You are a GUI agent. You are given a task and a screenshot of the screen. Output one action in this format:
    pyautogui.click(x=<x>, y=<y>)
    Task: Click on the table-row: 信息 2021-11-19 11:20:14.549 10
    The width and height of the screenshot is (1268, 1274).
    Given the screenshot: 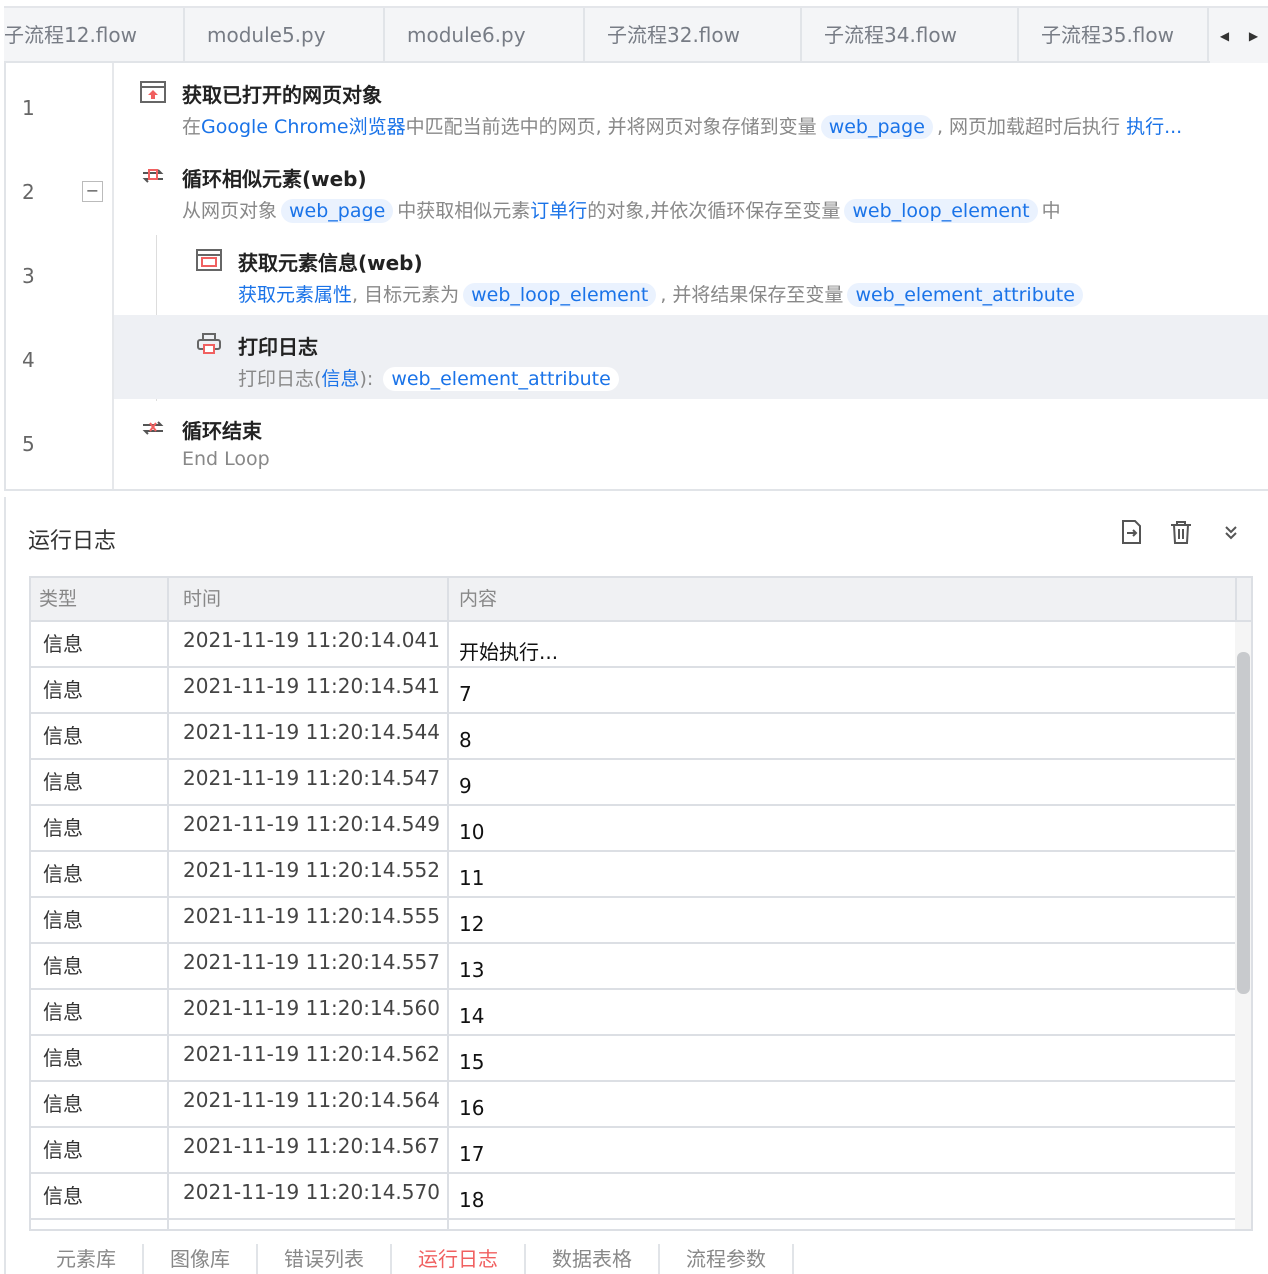 What is the action you would take?
    pyautogui.click(x=641, y=829)
    